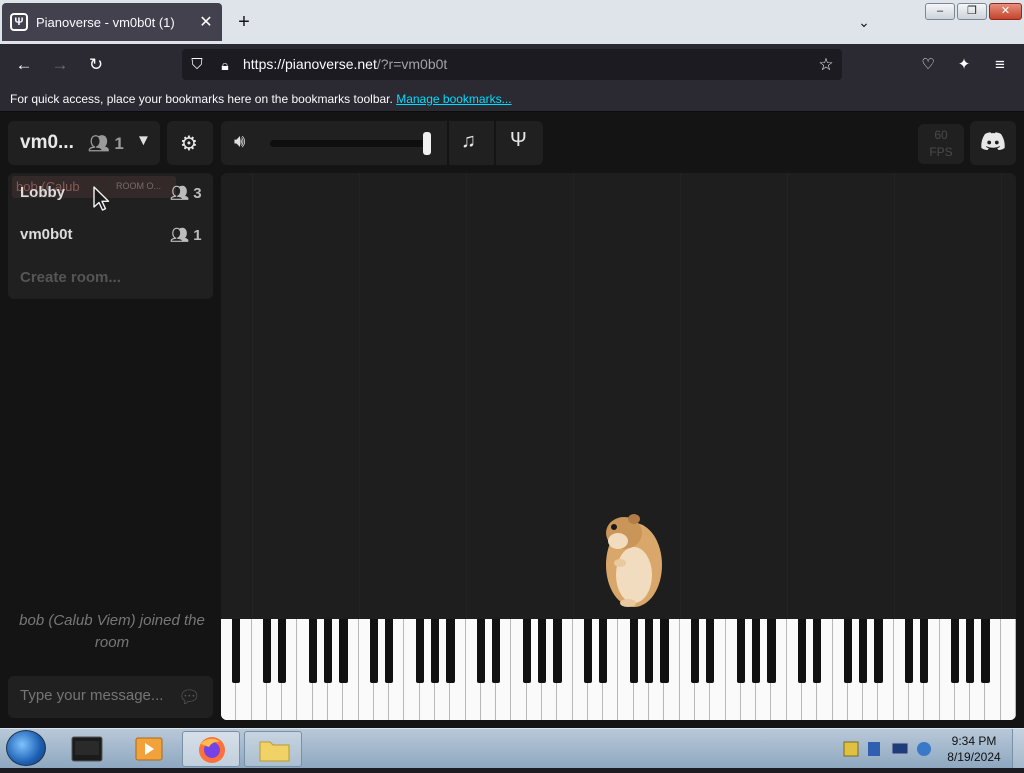  What do you see at coordinates (940, 11) in the screenshot?
I see `window-minimize-button: –` at bounding box center [940, 11].